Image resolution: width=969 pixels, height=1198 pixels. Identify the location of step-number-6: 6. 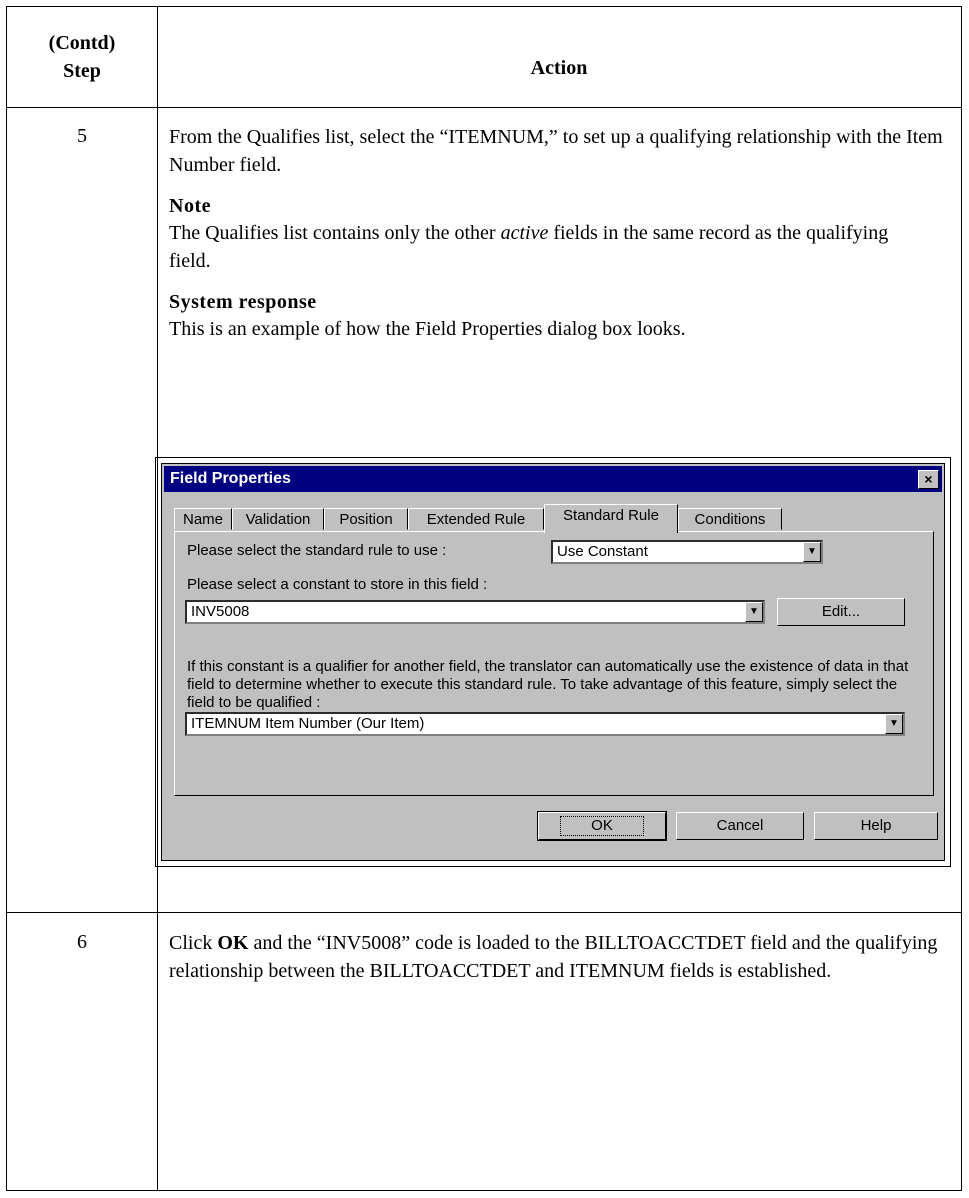
(82, 942).